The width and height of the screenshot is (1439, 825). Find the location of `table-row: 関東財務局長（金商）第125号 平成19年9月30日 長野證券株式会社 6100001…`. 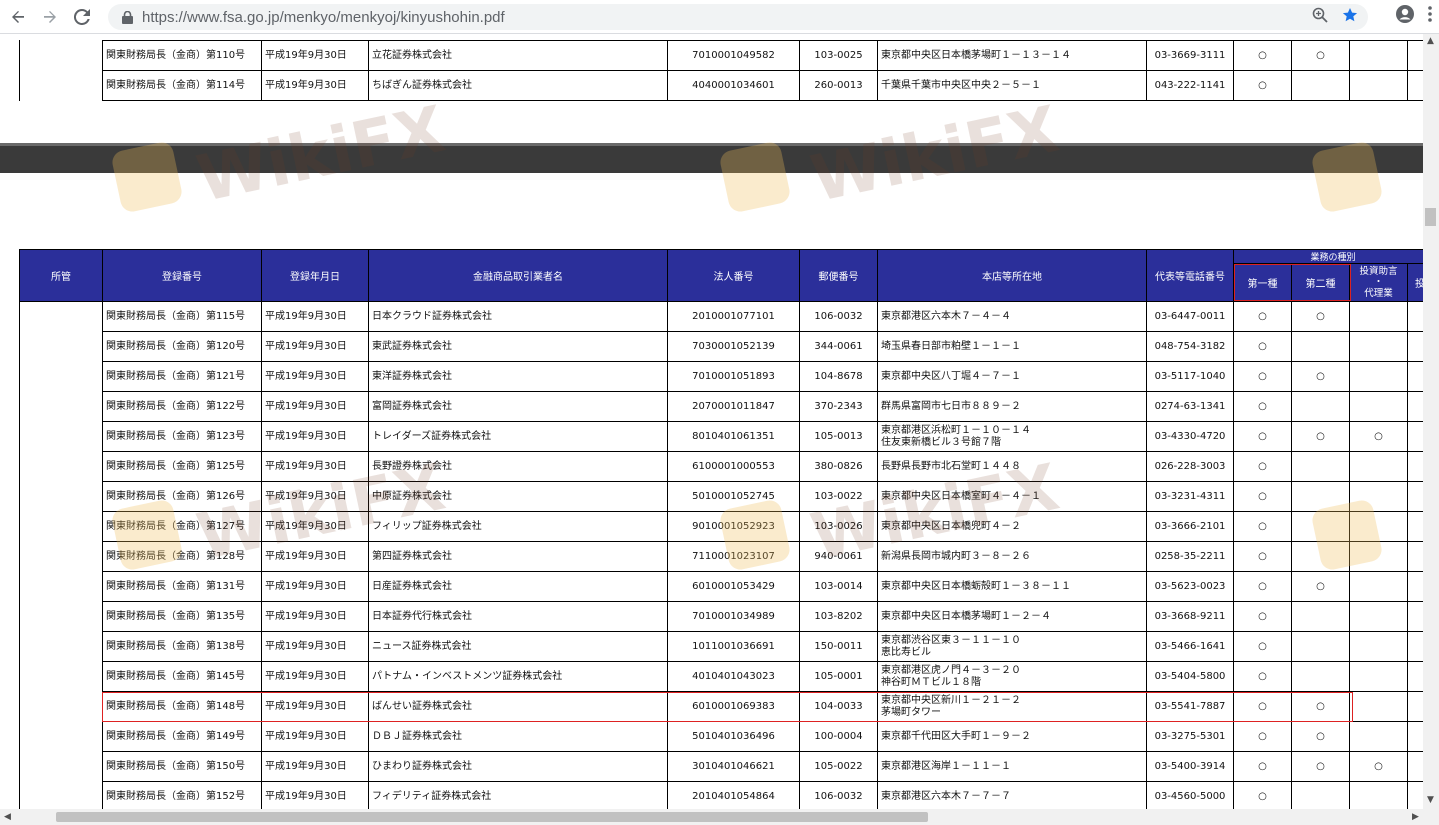

table-row: 関東財務局長（金商）第125号 平成19年9月30日 長野證券株式会社 6100001… is located at coordinates (721, 466).